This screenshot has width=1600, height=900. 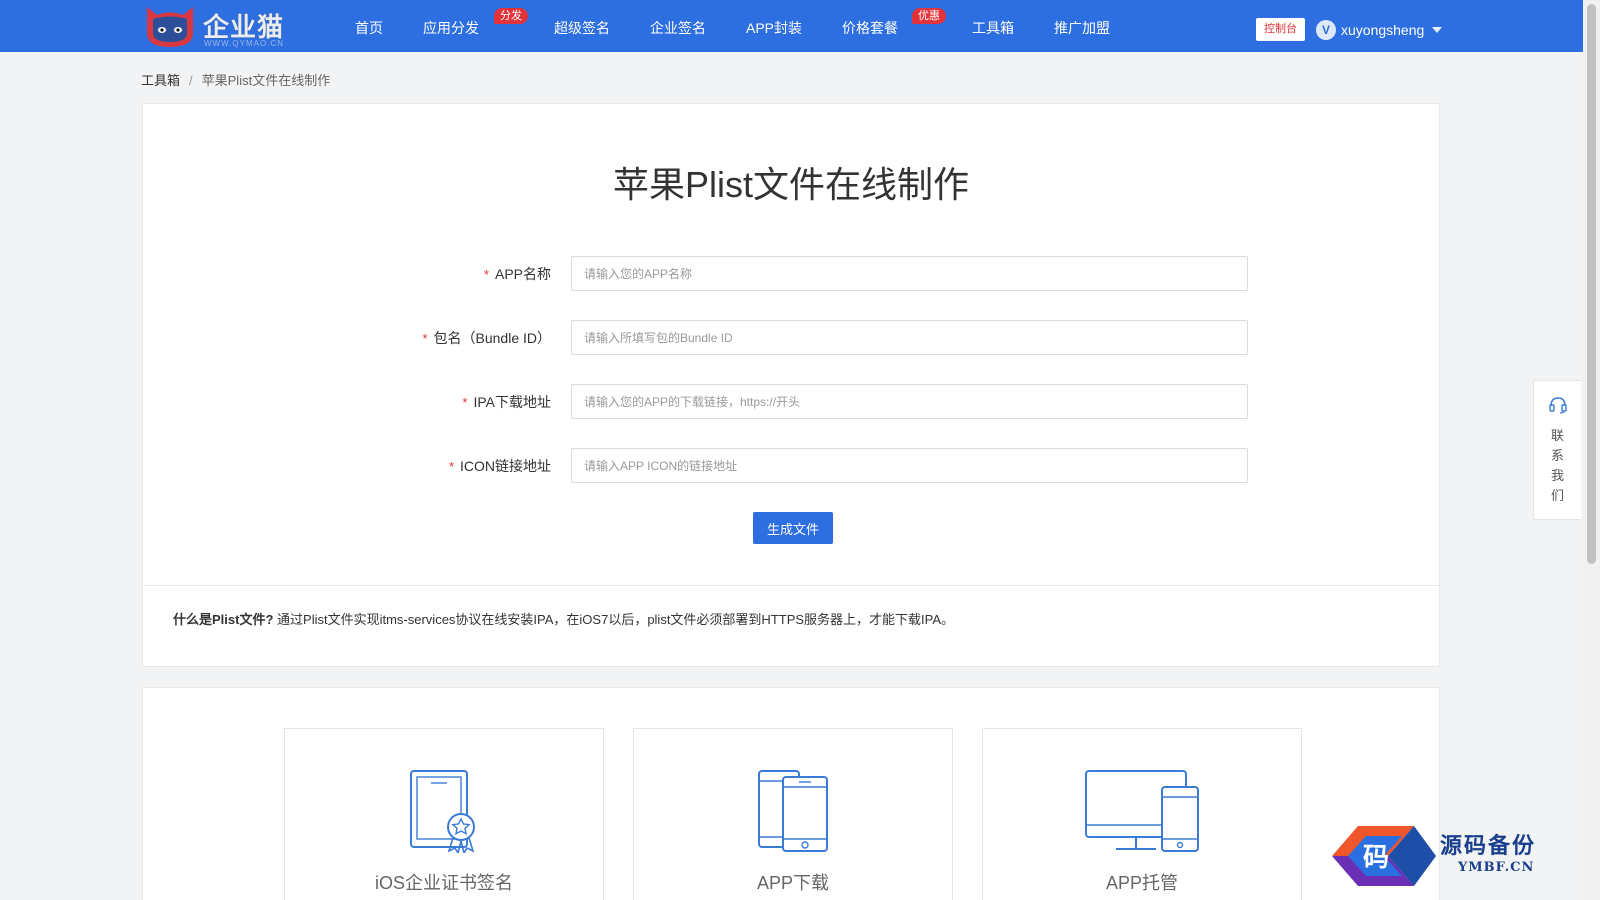 What do you see at coordinates (929, 16) in the screenshot?
I see `nav-badge-pricing: 优惠` at bounding box center [929, 16].